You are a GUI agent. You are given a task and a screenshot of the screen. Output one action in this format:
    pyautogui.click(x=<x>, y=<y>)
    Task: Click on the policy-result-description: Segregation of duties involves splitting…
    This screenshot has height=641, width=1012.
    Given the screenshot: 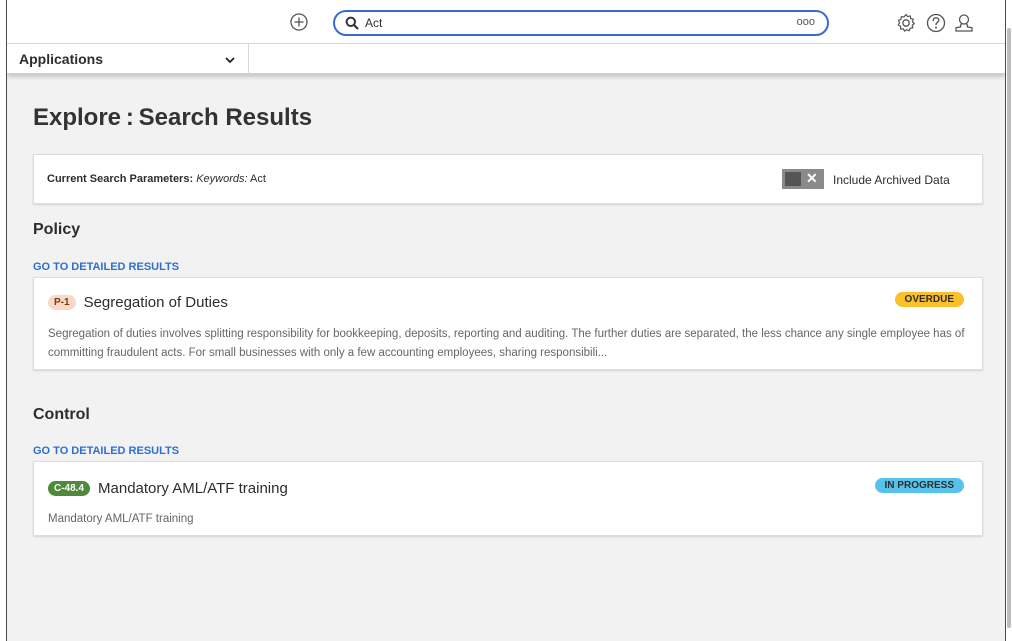 What is the action you would take?
    pyautogui.click(x=506, y=343)
    